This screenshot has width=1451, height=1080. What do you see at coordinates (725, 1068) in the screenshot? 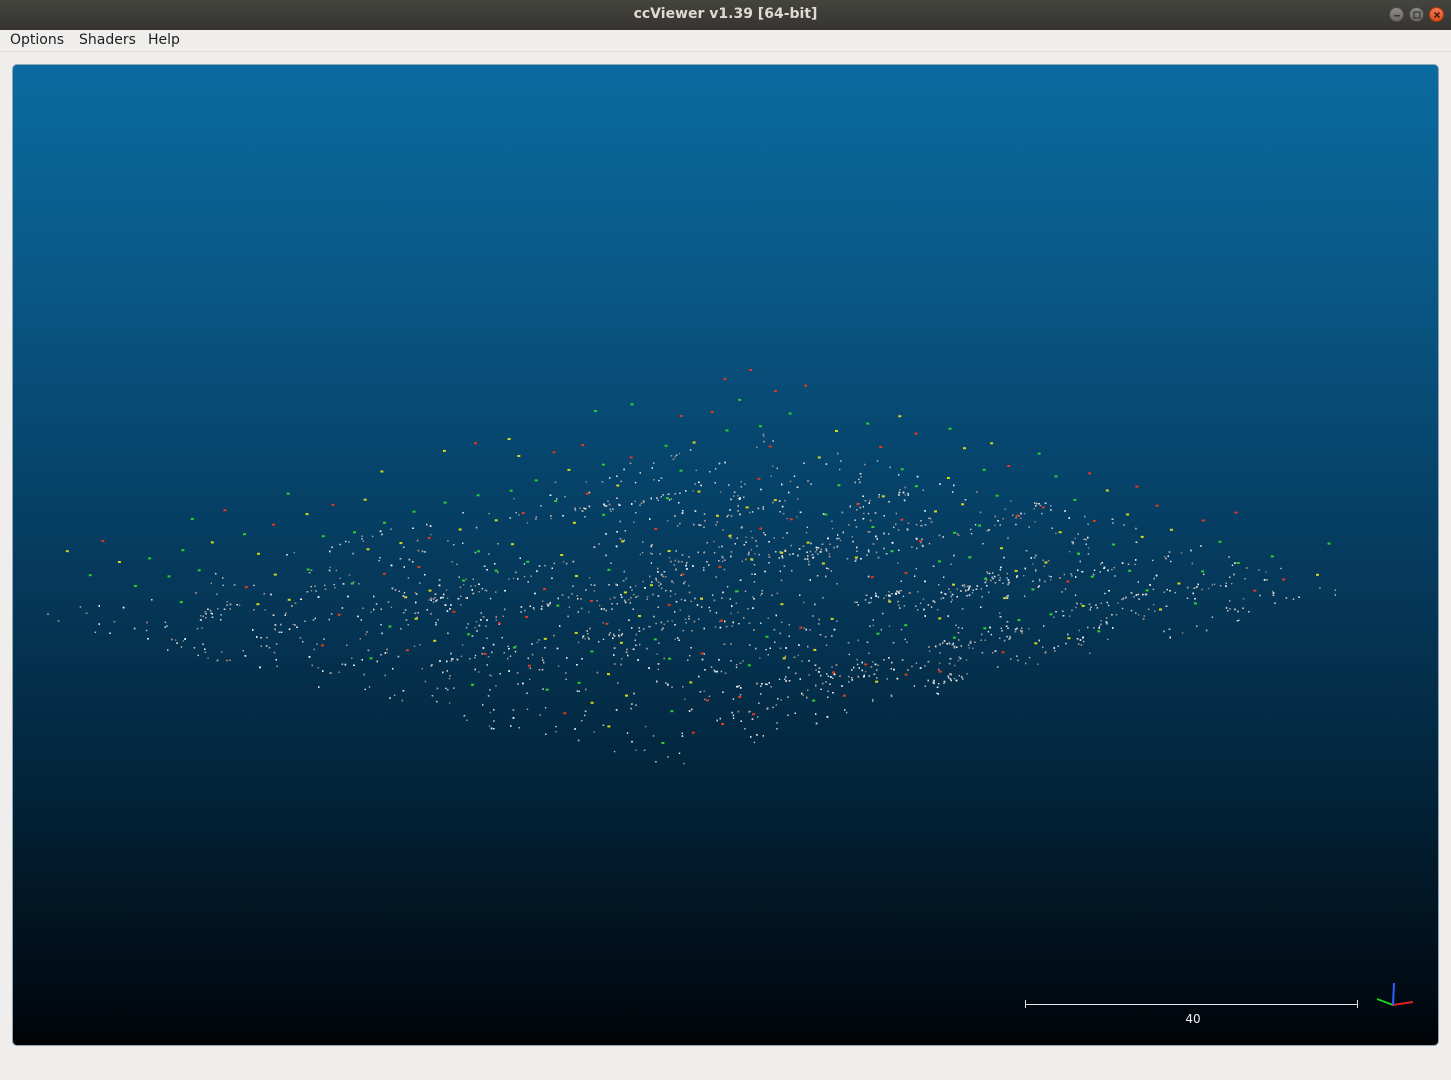
I see `status-bar` at bounding box center [725, 1068].